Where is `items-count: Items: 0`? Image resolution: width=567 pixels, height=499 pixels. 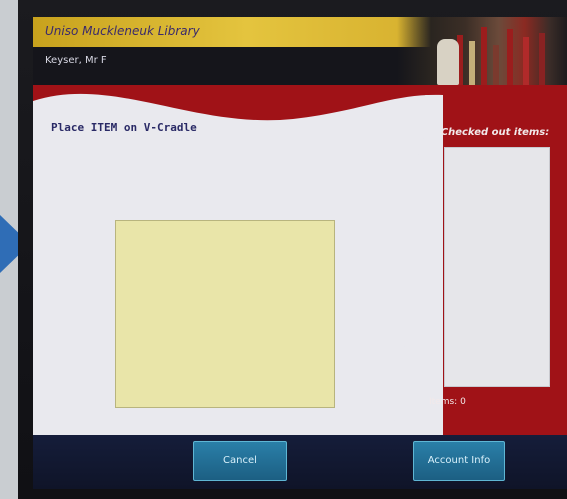
items-count: Items: 0 is located at coordinates (447, 402).